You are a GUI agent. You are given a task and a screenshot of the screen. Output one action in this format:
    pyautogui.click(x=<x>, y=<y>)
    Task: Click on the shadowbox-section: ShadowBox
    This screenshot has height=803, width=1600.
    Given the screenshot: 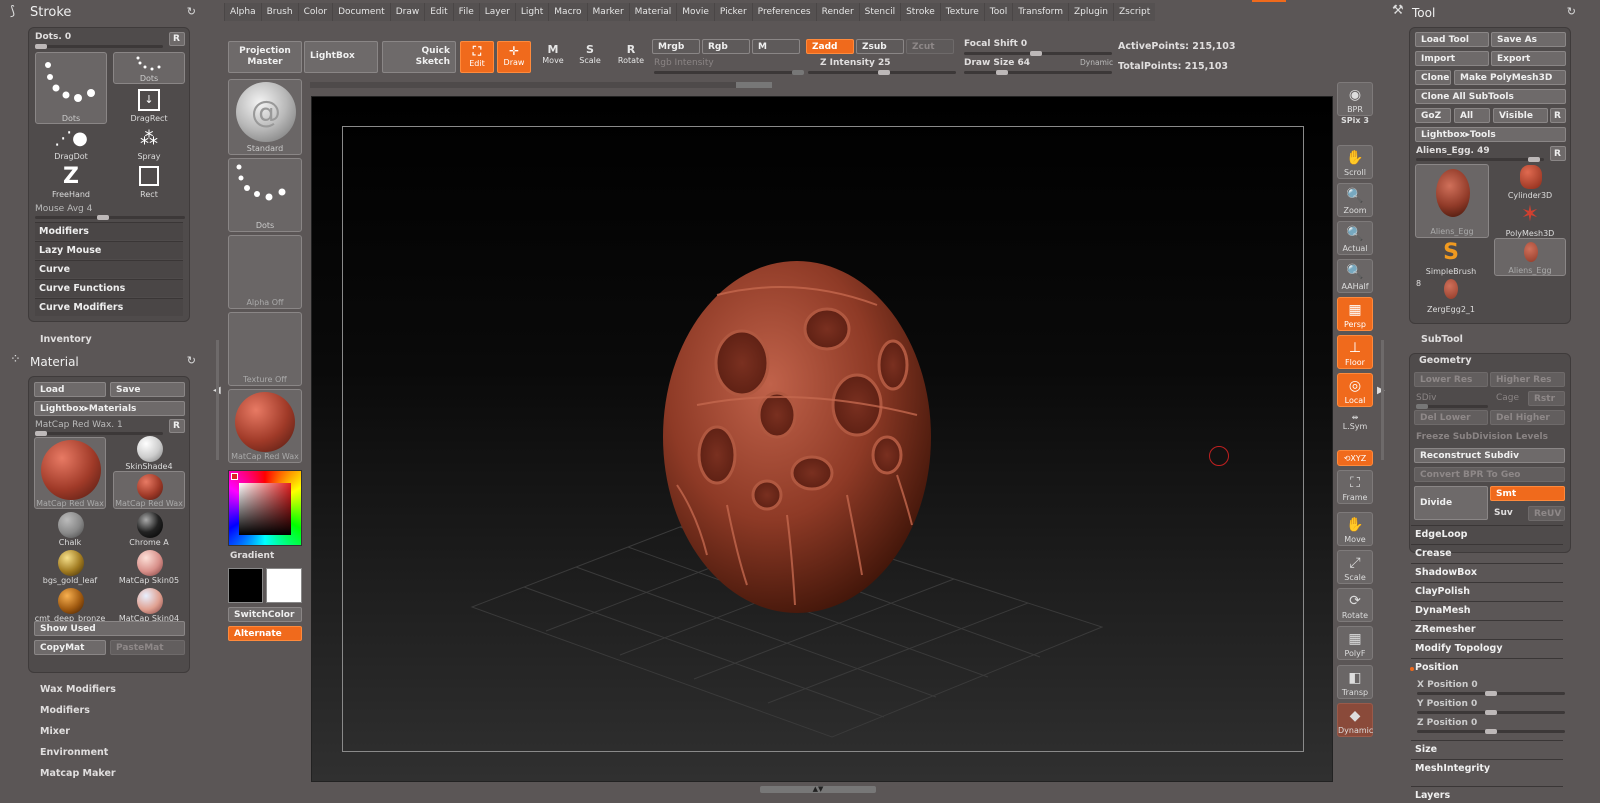 What is the action you would take?
    pyautogui.click(x=1487, y=572)
    